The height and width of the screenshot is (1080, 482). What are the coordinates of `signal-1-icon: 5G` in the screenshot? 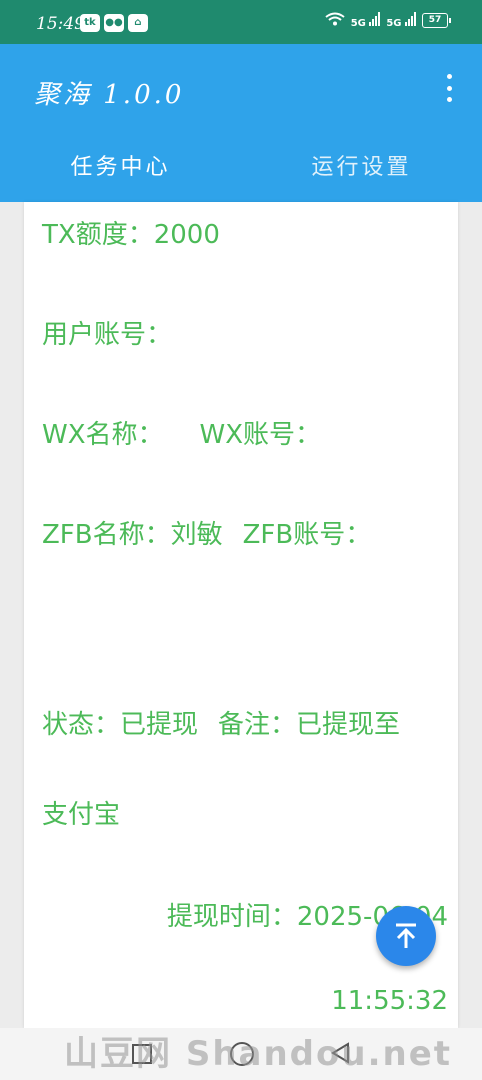 It's located at (366, 20).